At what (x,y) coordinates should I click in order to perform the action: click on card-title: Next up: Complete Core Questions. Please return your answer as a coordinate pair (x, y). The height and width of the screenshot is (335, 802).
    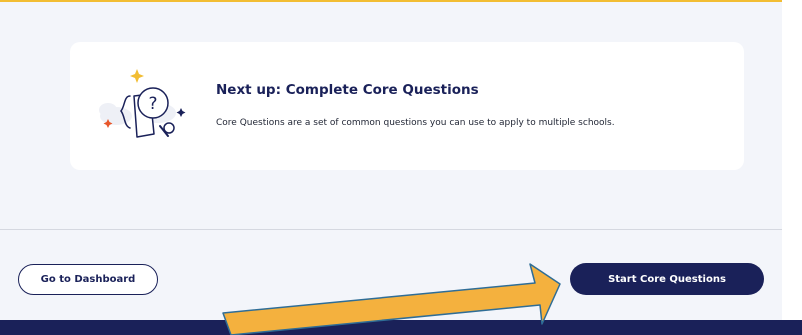
    Looking at the image, I should click on (347, 90).